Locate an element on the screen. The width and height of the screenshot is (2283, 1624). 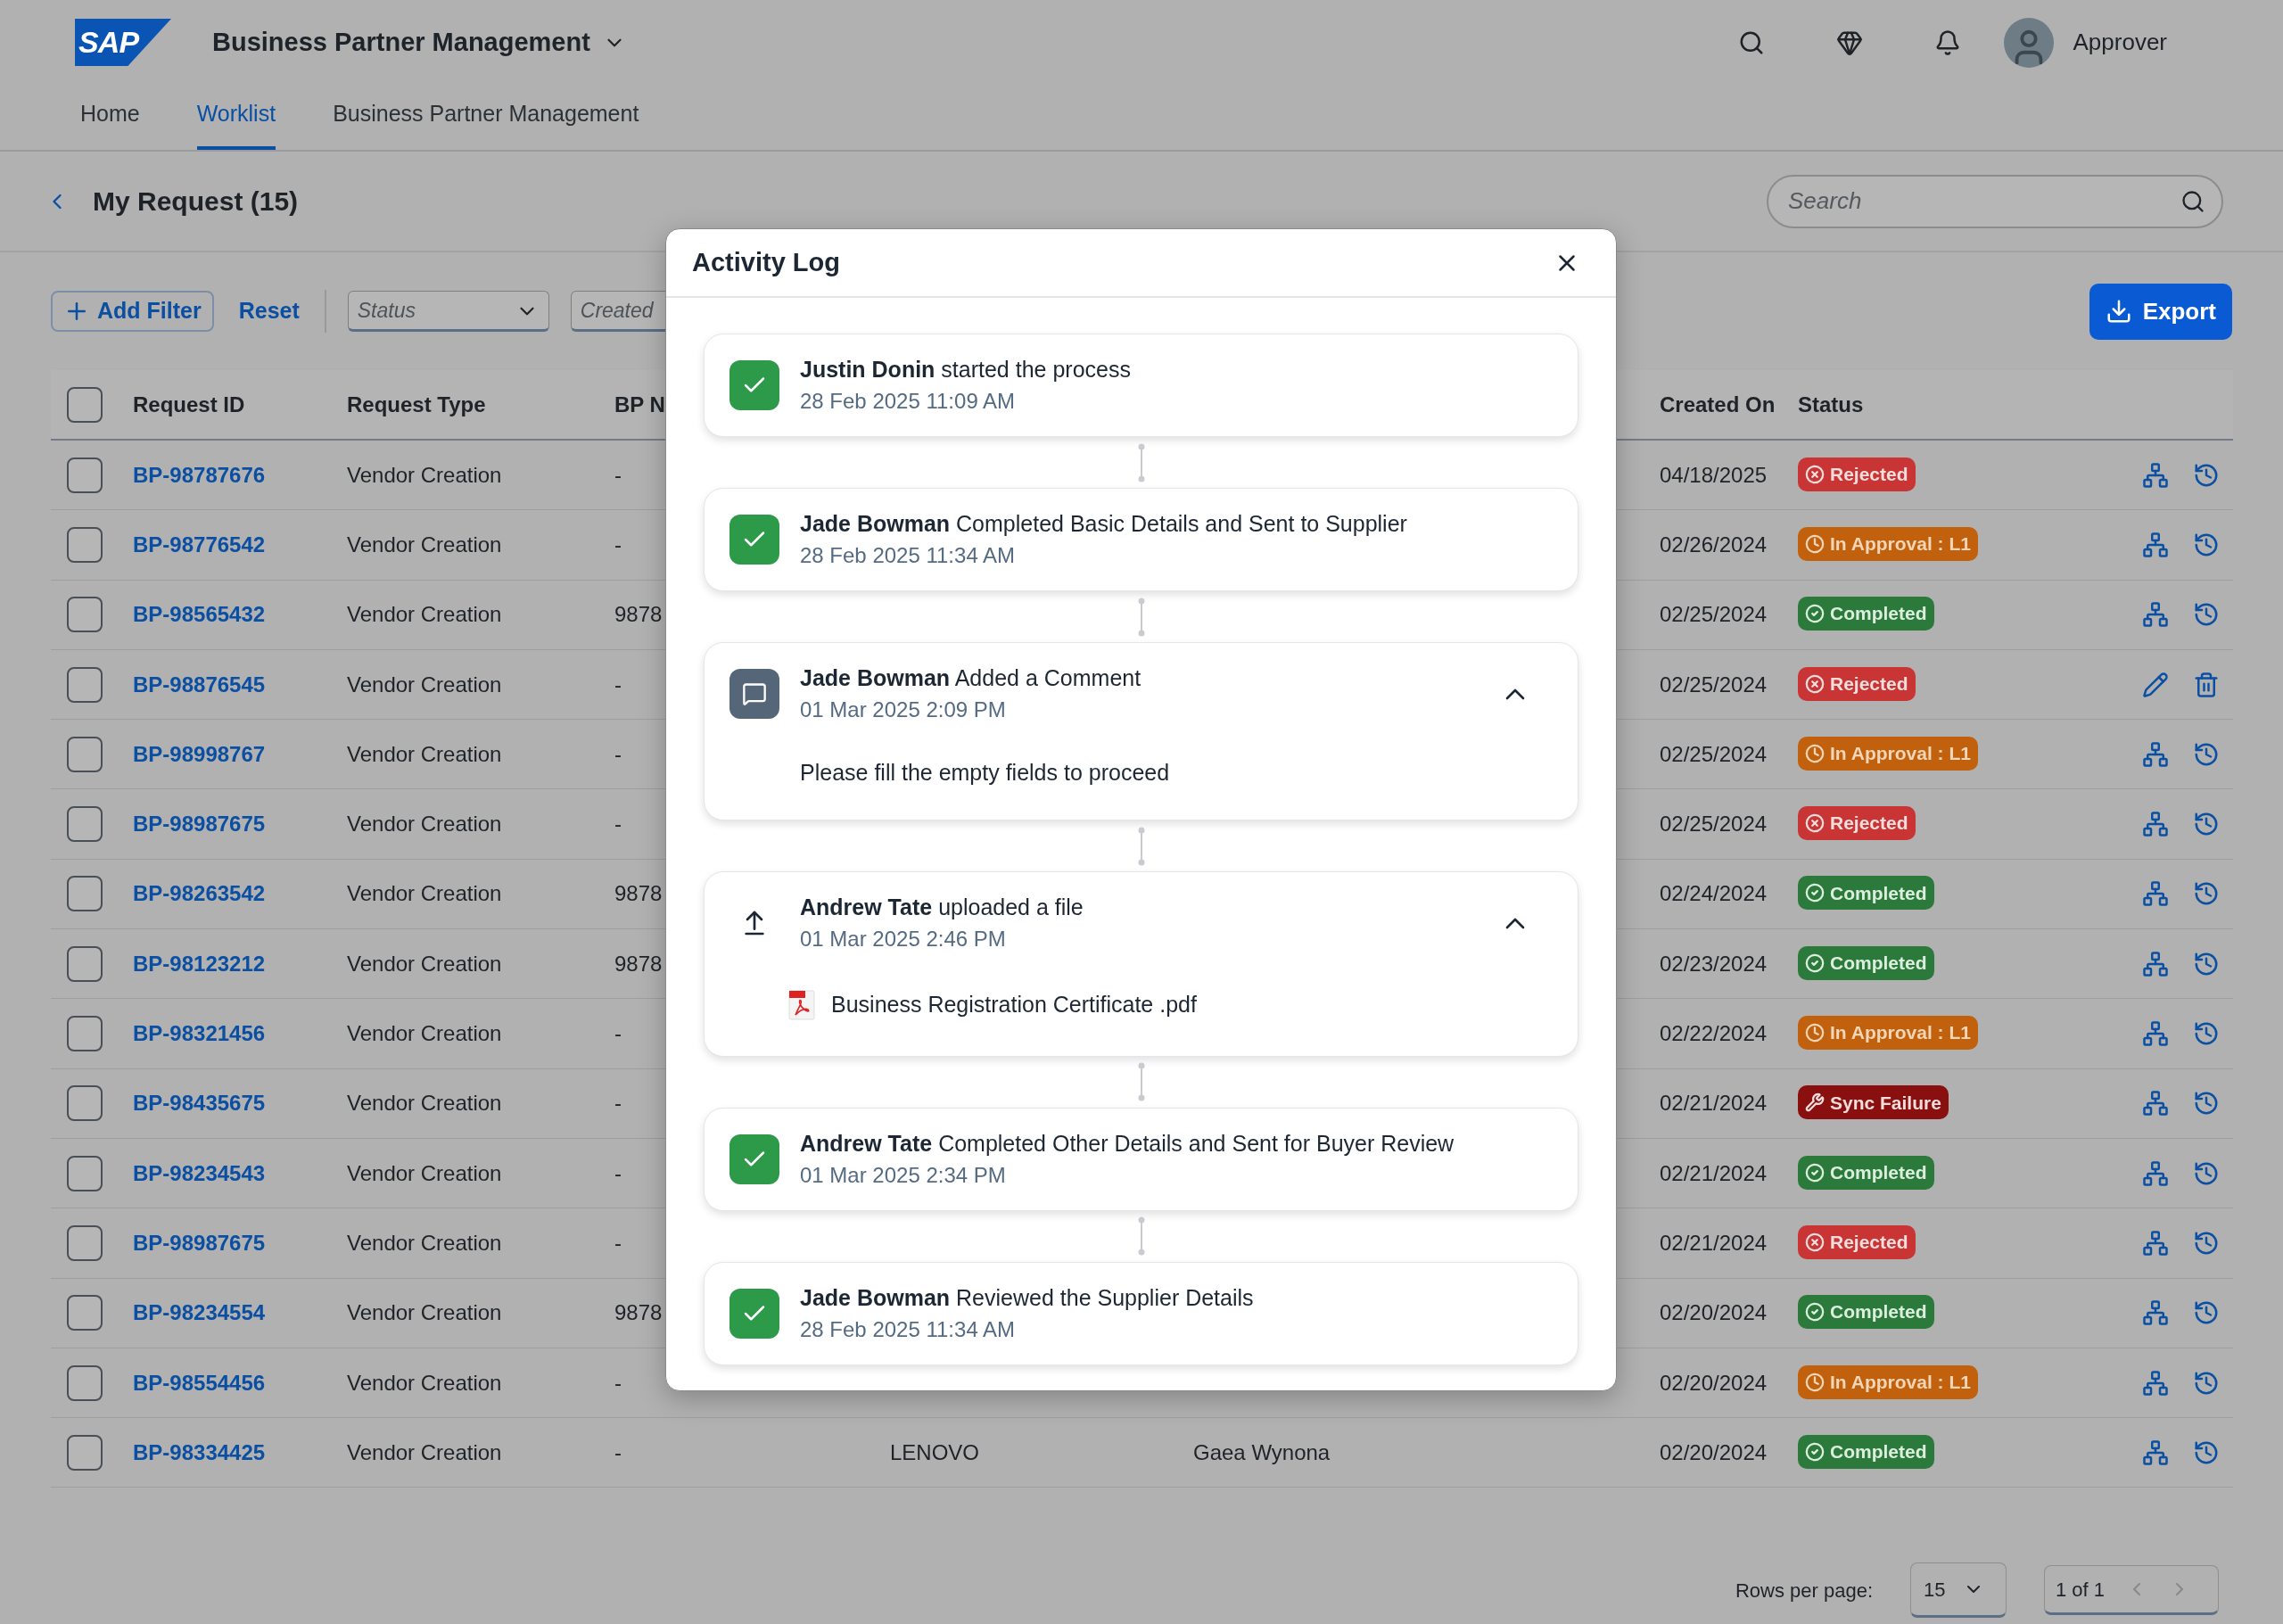
table-cell-text: 04/18/2025 is located at coordinates (1714, 475).